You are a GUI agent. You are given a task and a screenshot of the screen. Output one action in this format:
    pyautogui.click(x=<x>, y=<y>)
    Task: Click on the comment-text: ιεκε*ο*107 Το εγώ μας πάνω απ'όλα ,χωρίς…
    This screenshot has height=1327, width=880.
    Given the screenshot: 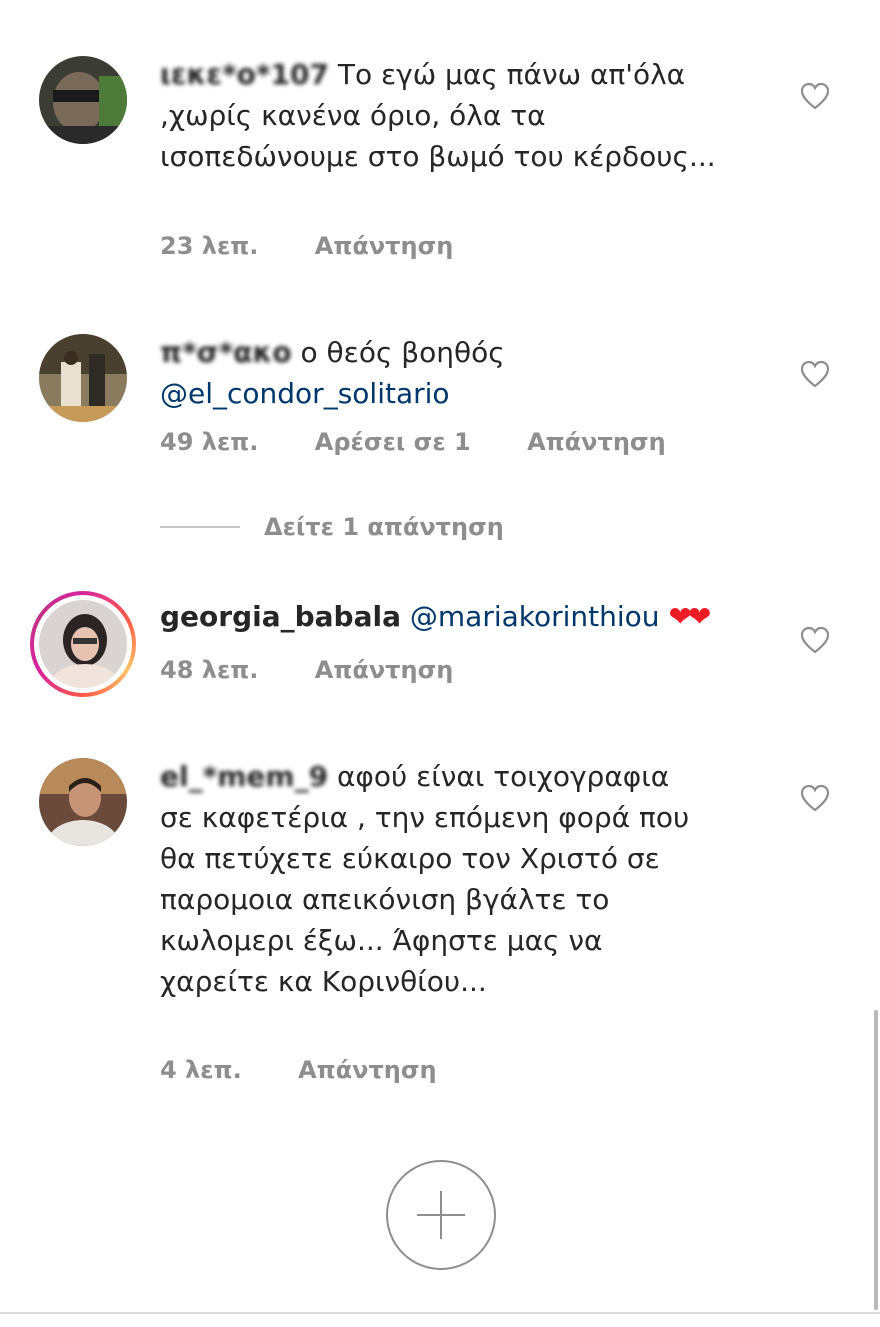 What is the action you would take?
    pyautogui.click(x=440, y=115)
    